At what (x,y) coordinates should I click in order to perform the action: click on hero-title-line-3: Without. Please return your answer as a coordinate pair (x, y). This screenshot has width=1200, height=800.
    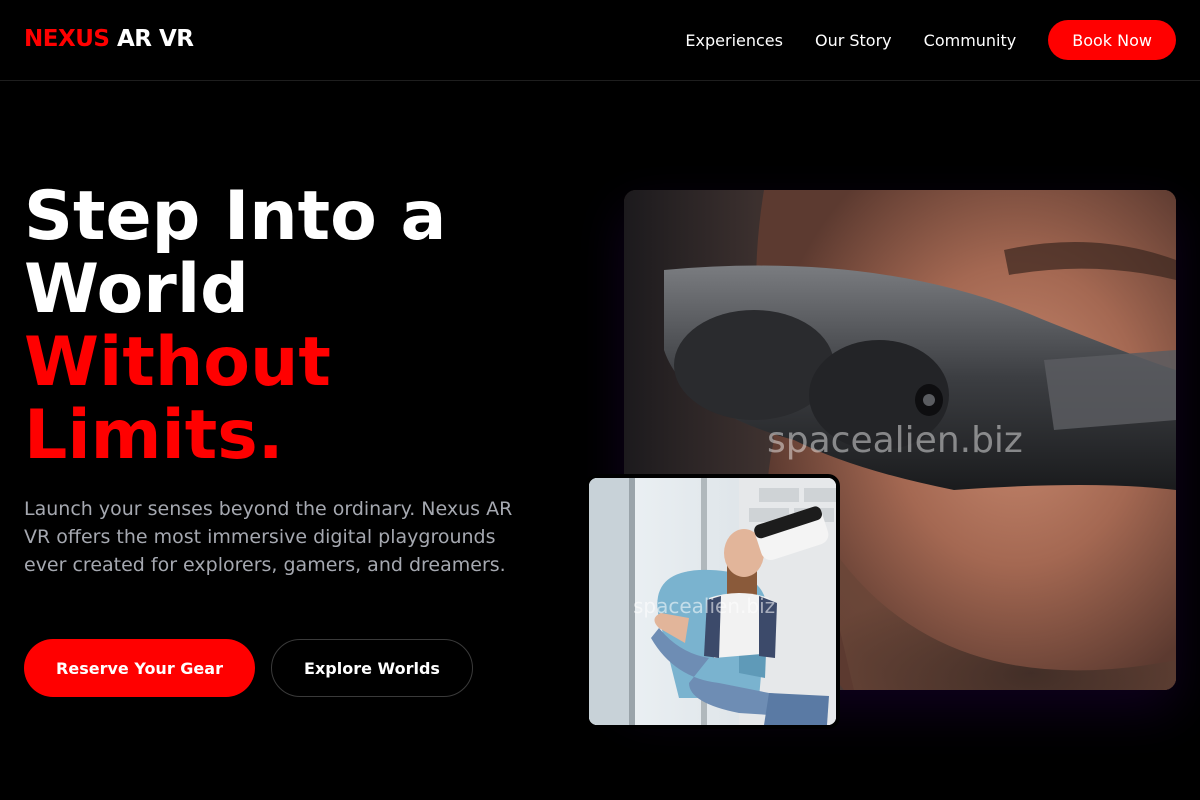
    Looking at the image, I should click on (177, 362).